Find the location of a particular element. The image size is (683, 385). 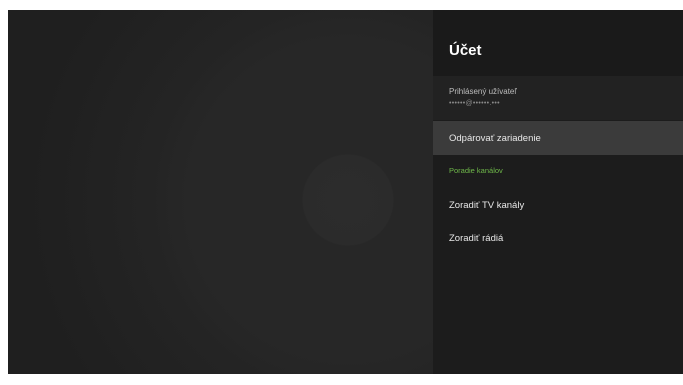

unpair-device-button: Odpárovať zariadenie is located at coordinates (558, 138).